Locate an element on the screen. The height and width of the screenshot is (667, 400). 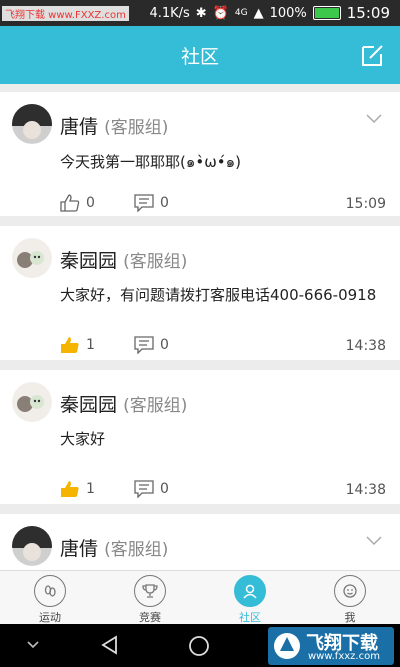
home-icon is located at coordinates (199, 646).